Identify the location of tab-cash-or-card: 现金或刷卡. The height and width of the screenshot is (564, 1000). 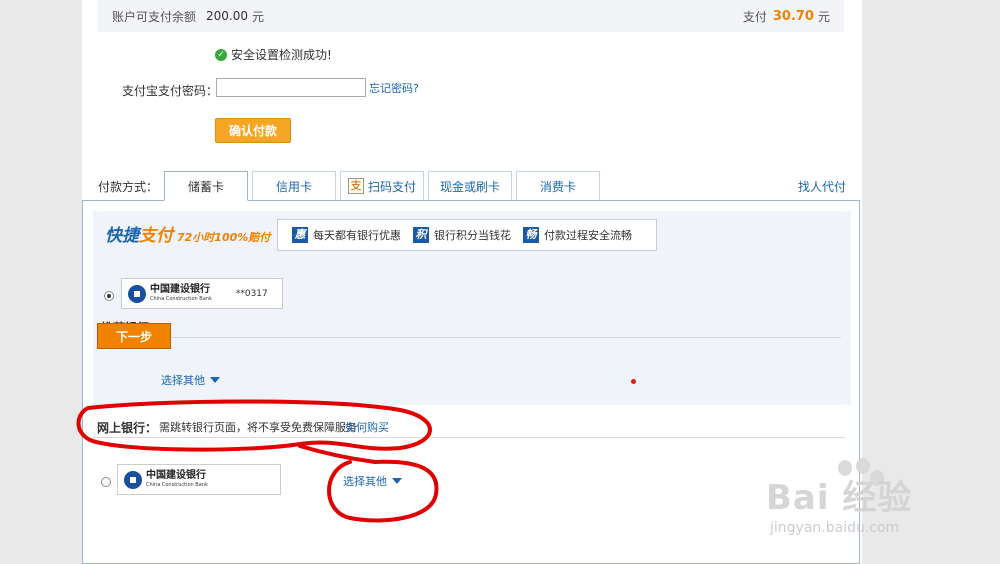
(470, 185).